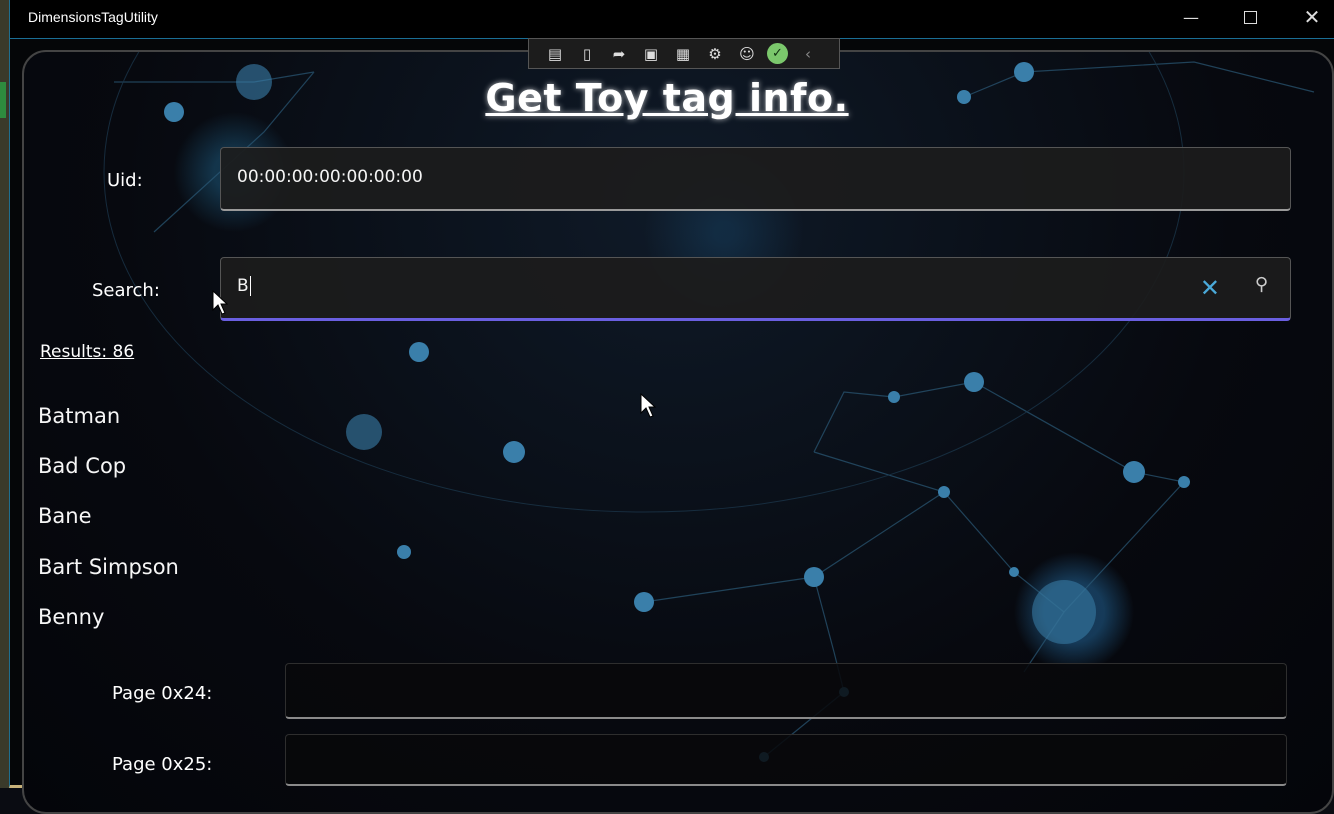  I want to click on list-item: Benny, so click(71, 617).